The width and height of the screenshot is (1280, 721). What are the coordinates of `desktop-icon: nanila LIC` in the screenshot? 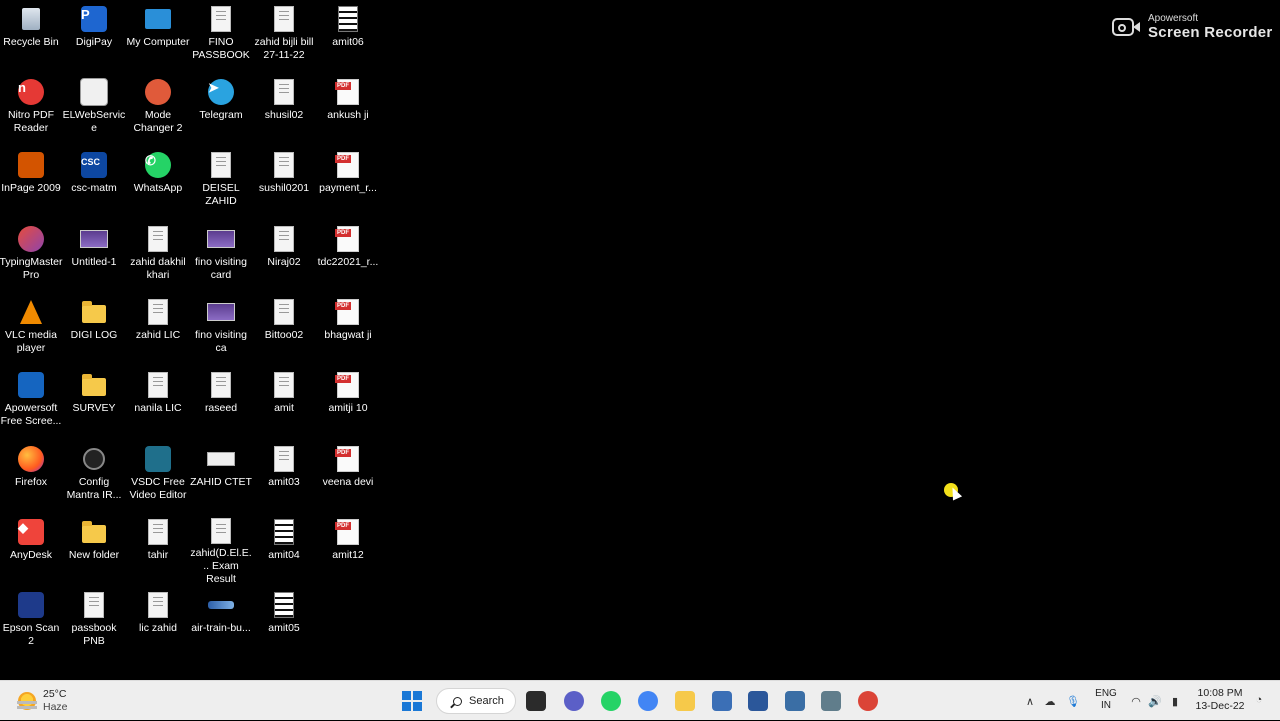 It's located at (158, 402).